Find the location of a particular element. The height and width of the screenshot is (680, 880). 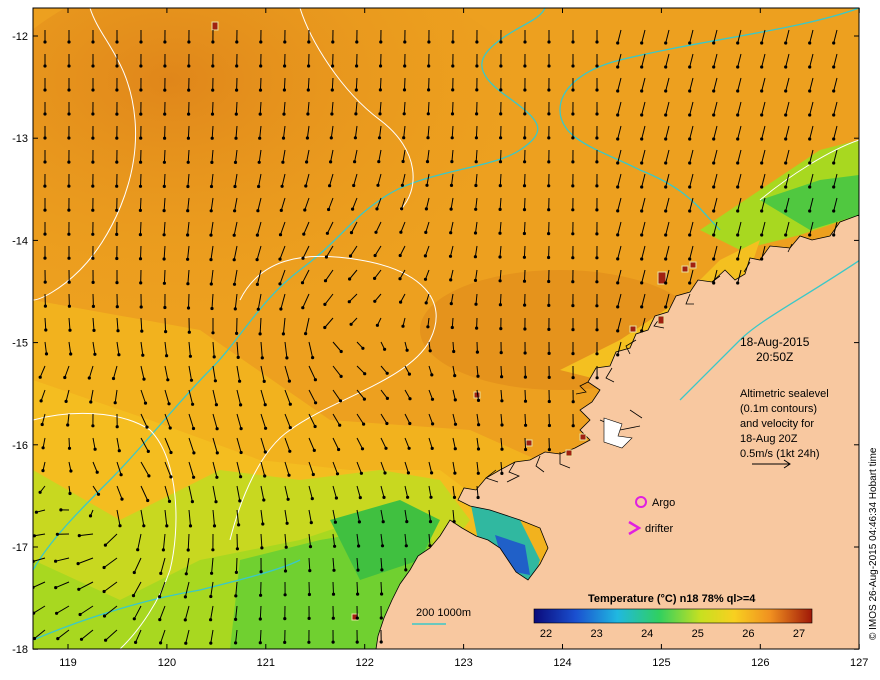

colorbar-tick-label: 26 is located at coordinates (748, 634).